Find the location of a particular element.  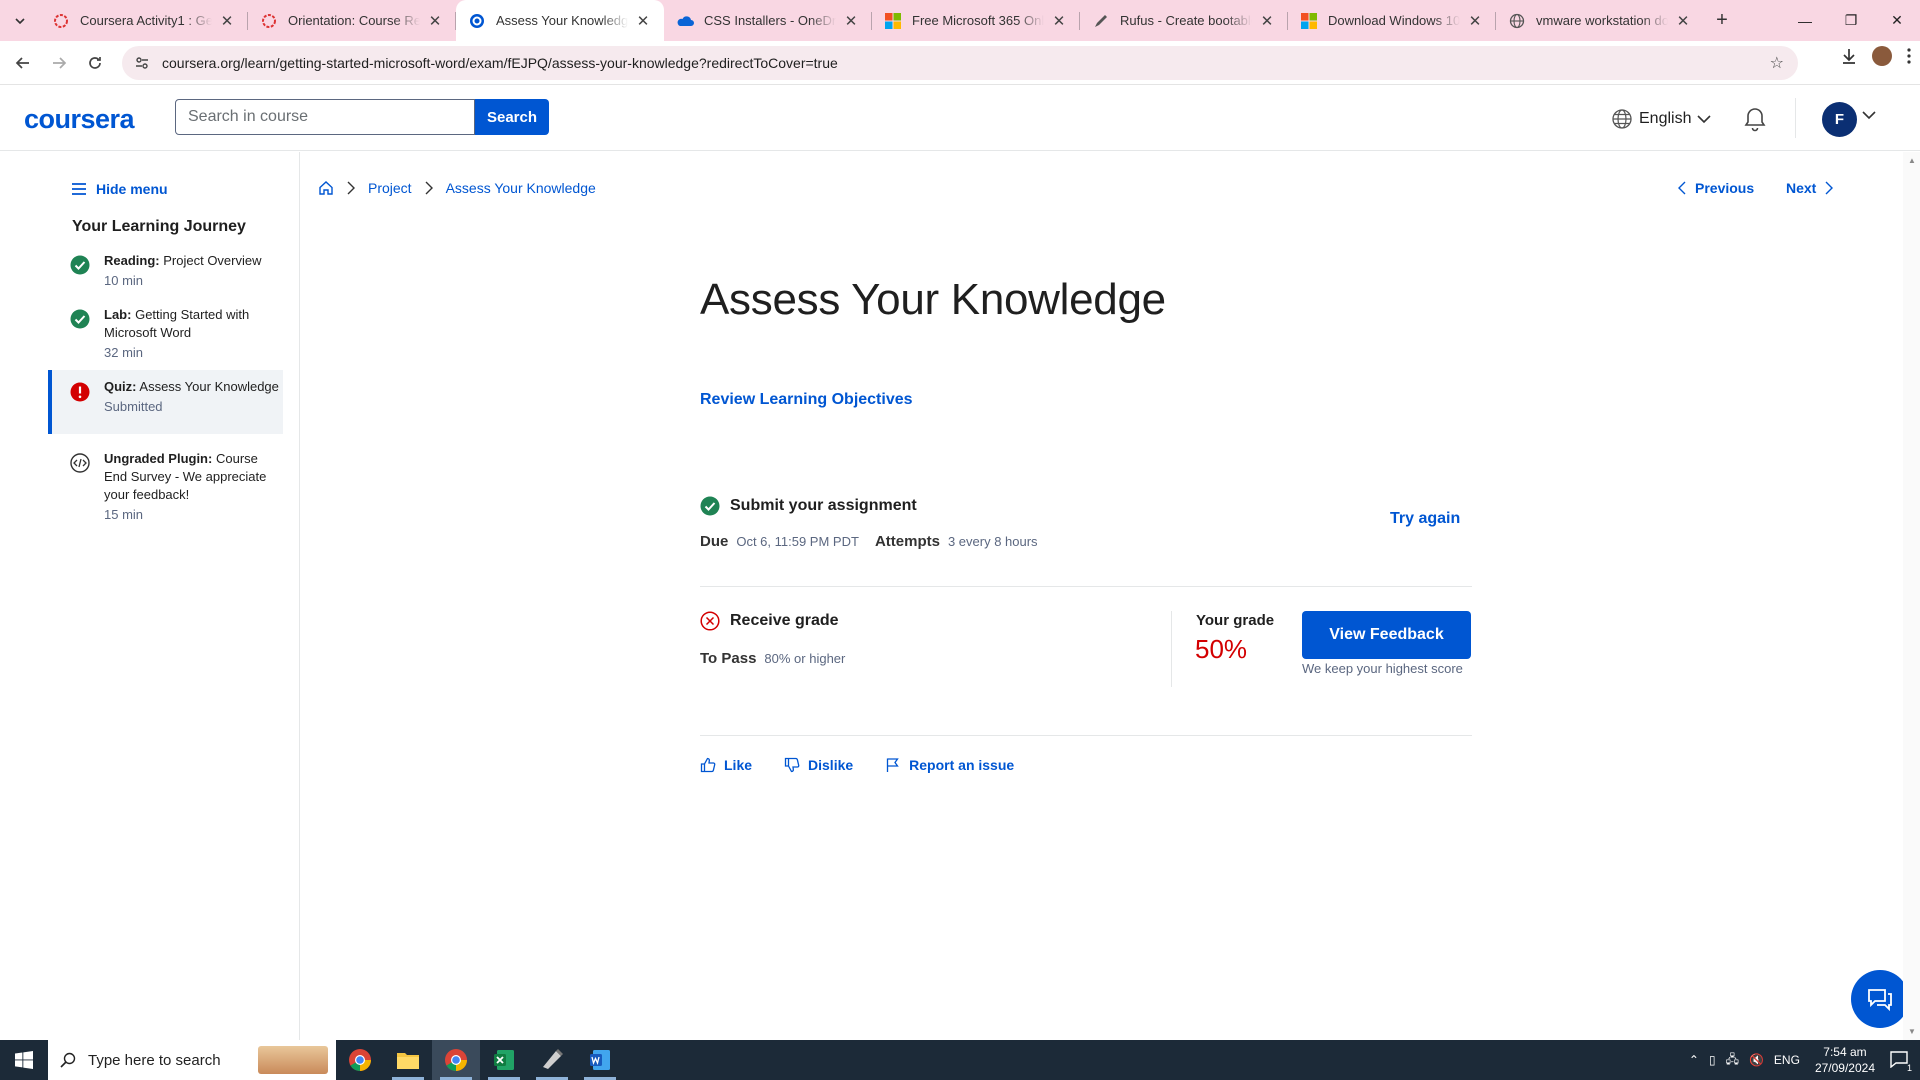

chrome-icon is located at coordinates (360, 1060).